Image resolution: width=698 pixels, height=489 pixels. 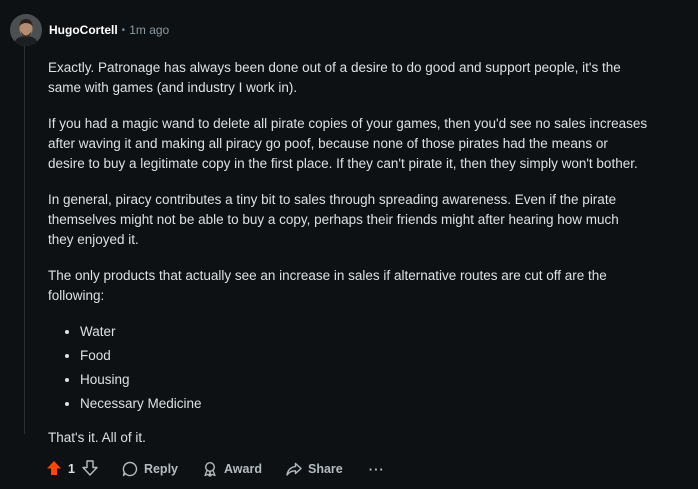 I want to click on reply-label: Reply, so click(x=160, y=469).